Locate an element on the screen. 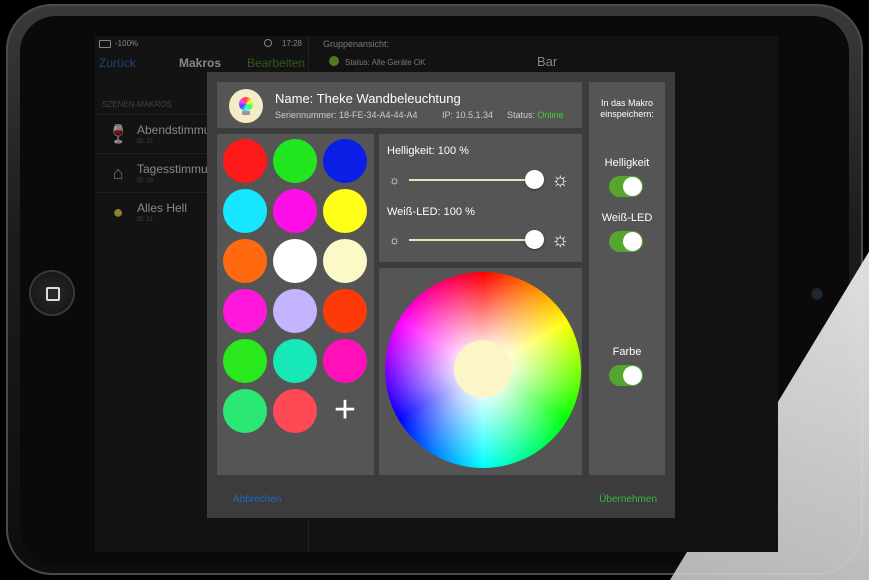 This screenshot has width=869, height=580. toggle-label: Farbe is located at coordinates (627, 352).